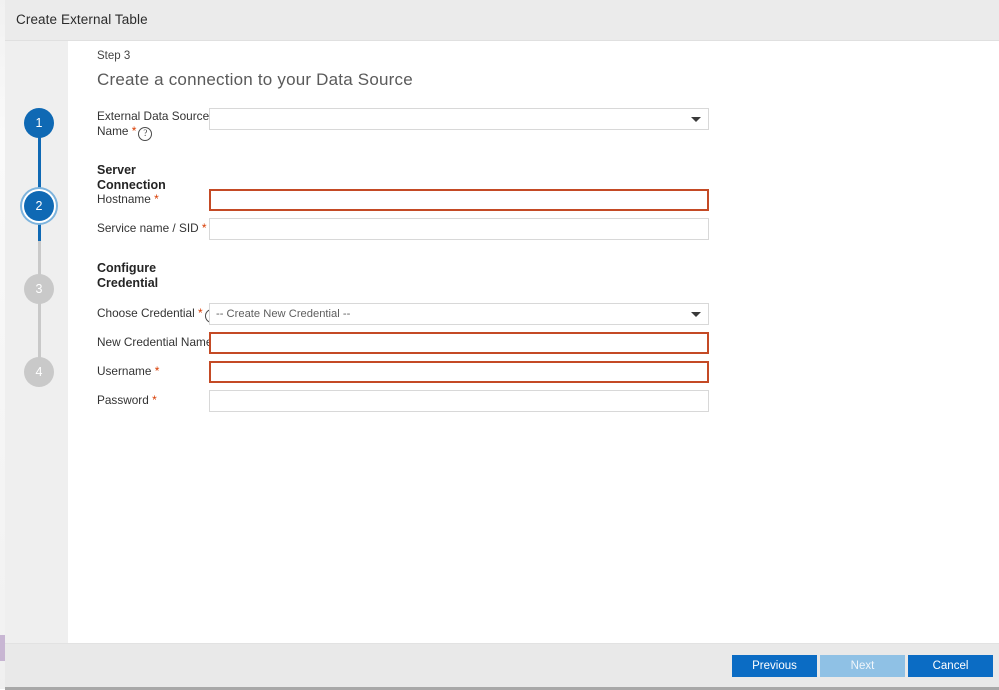  I want to click on page-title: Create a connection to your Data Source, so click(255, 79).